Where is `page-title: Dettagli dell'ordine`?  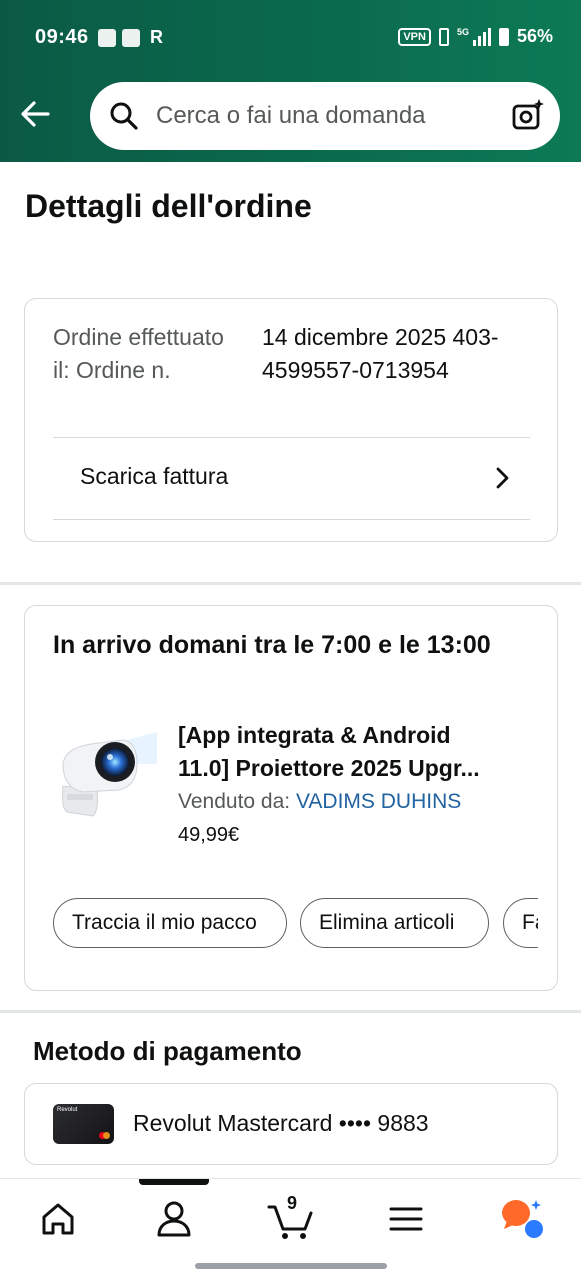 page-title: Dettagli dell'ordine is located at coordinates (168, 206).